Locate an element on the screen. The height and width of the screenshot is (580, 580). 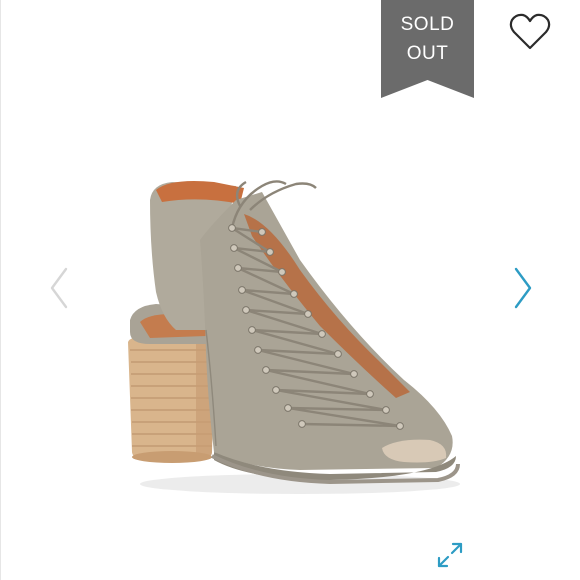
expand-diagonal-icon is located at coordinates (450, 555).